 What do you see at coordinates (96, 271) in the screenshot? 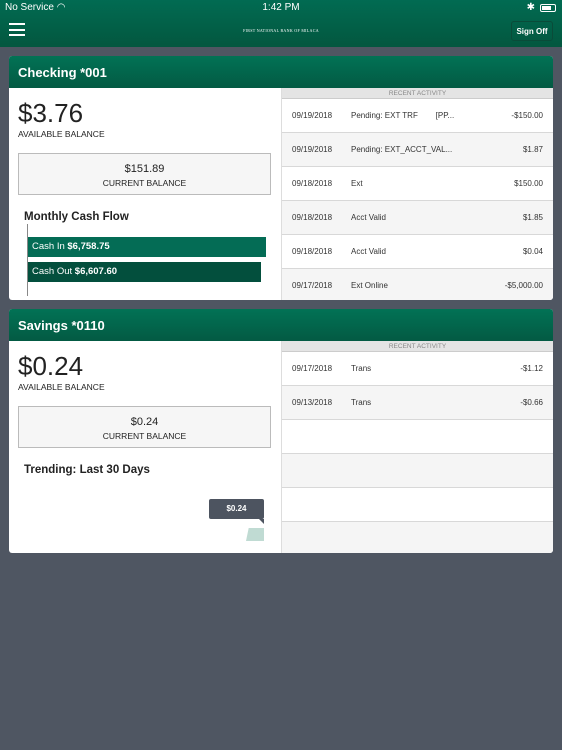
I see `cash-out-value: $6,607.60` at bounding box center [96, 271].